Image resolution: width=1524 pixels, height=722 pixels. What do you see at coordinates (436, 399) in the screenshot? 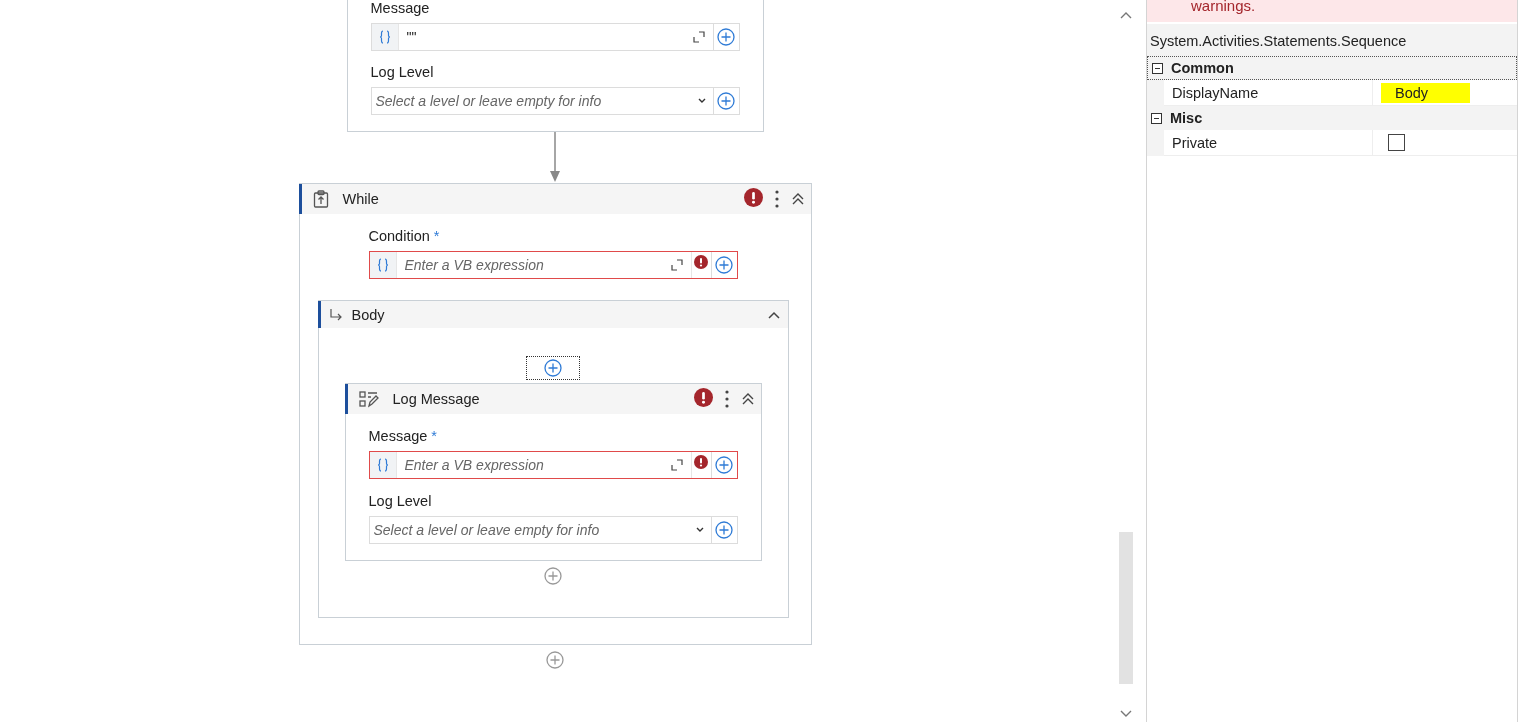
I see `activity-title: Log Message` at bounding box center [436, 399].